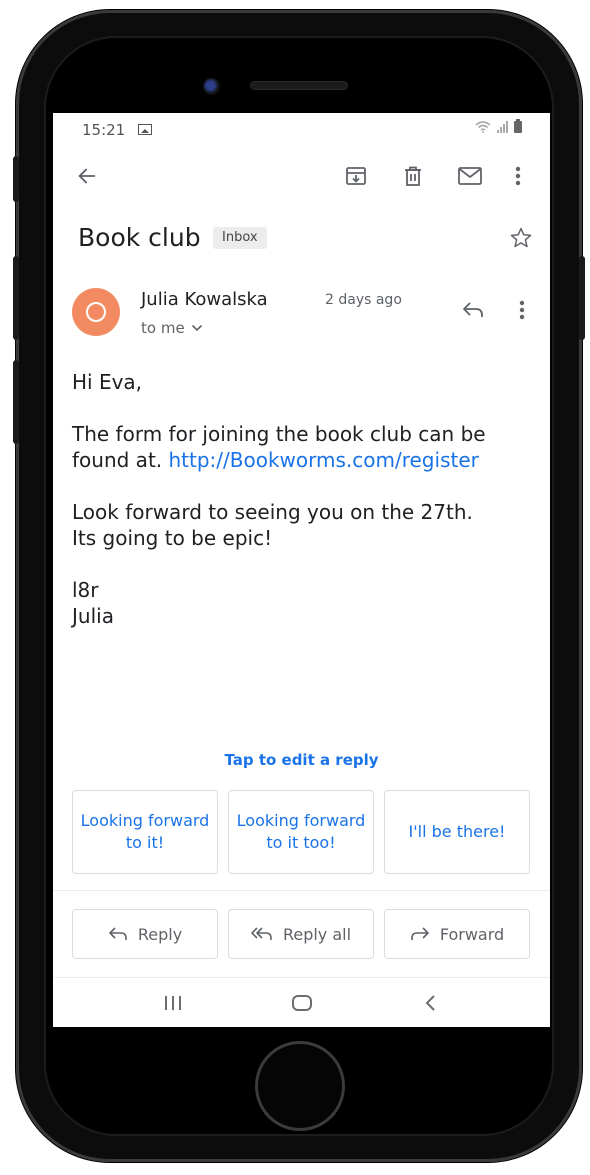  I want to click on home-button, so click(300, 1086).